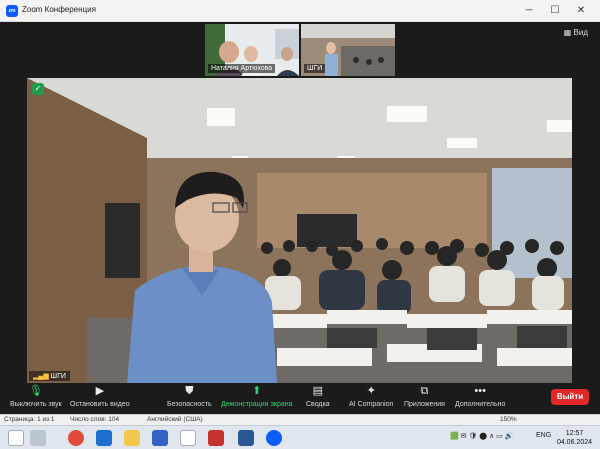  What do you see at coordinates (300, 437) in the screenshot?
I see `windows-taskbar: 🟩 ✉ 🛡 ⬤ ∧ ▭ 🔊 ENG 12:57 04.06.2024` at bounding box center [300, 437].